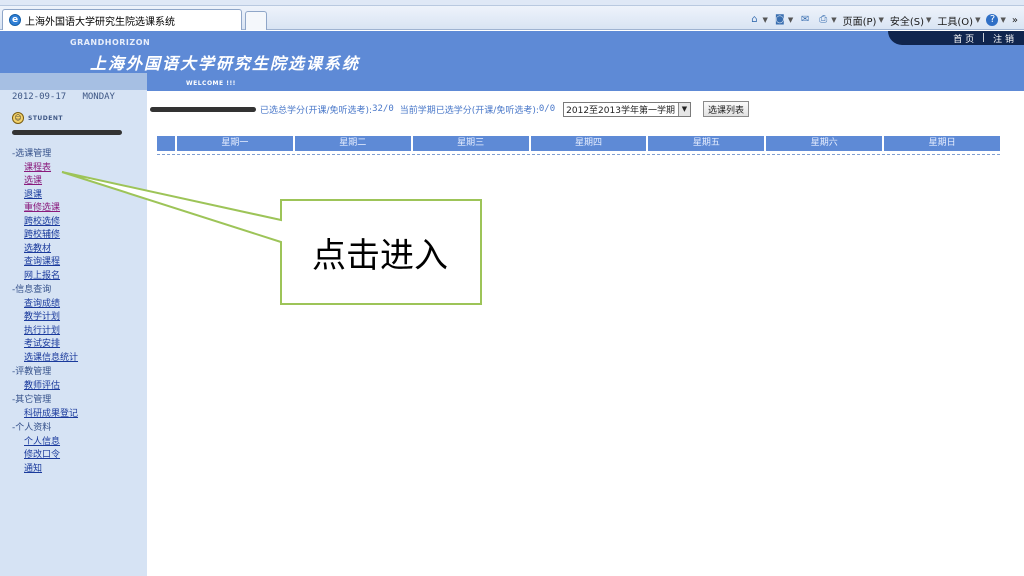  Describe the element at coordinates (992, 20) in the screenshot. I see `help-icon: ?` at that location.